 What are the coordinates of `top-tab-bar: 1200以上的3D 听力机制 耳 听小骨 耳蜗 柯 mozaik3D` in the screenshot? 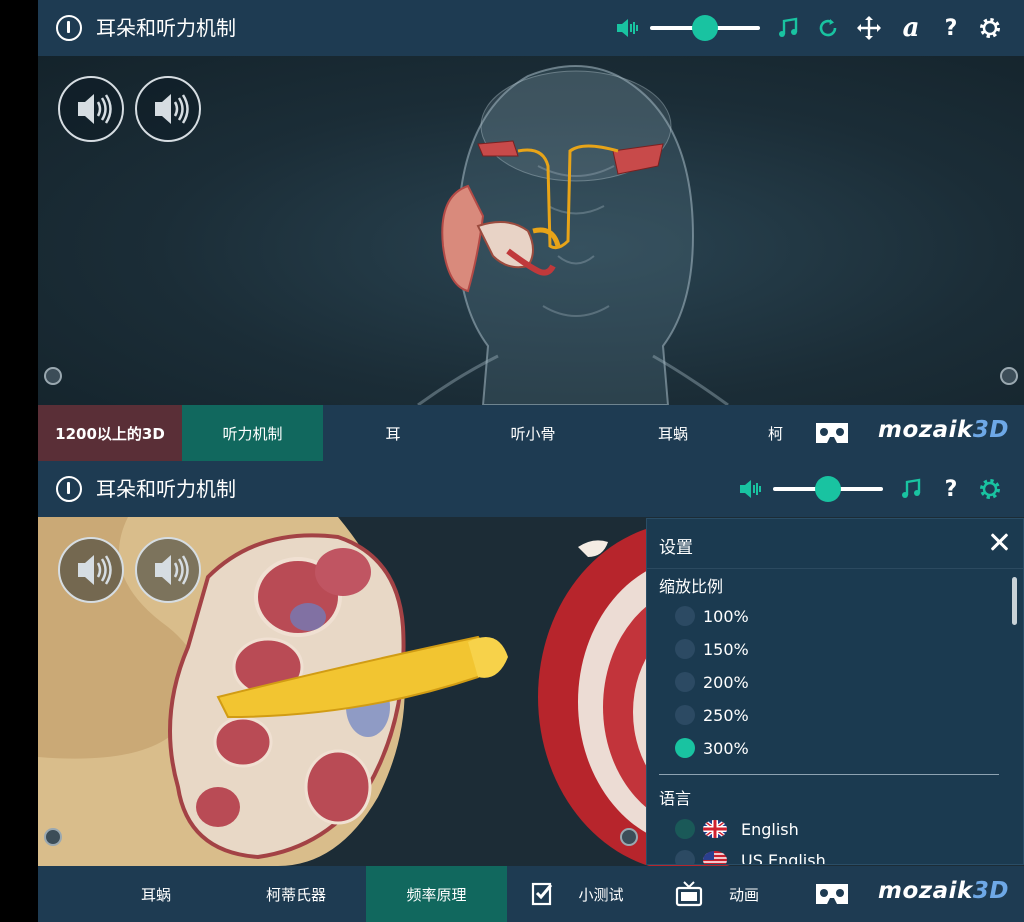 It's located at (531, 433).